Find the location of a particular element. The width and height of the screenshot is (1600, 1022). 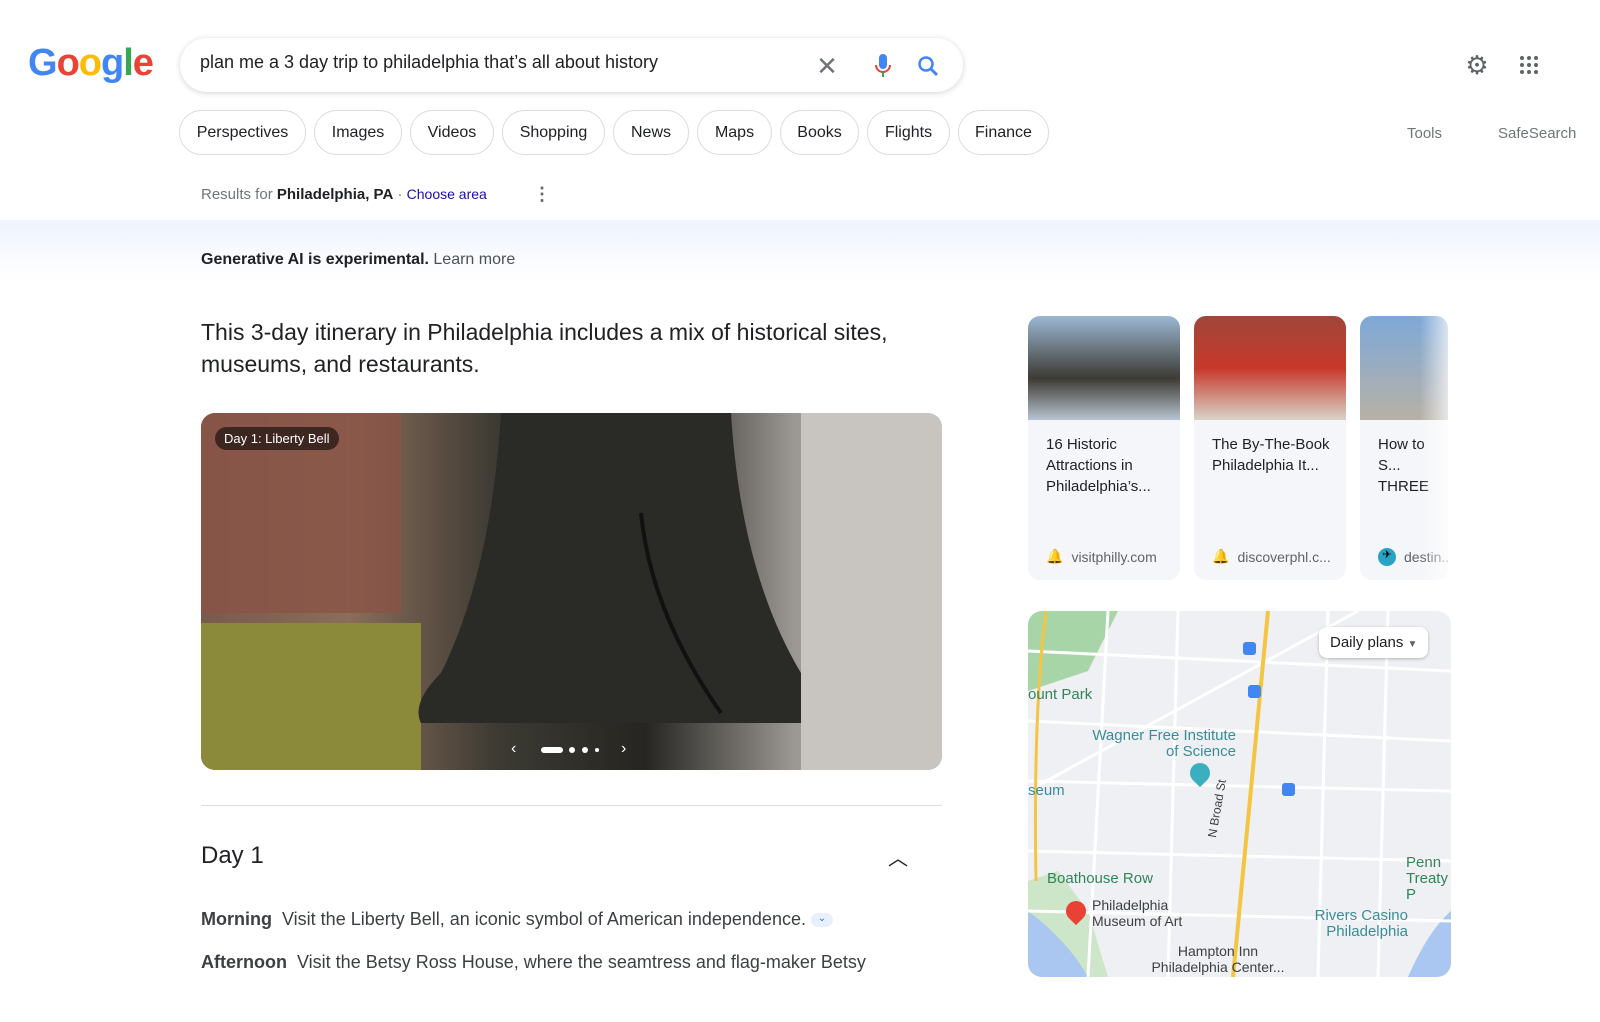

search-input is located at coordinates (495, 62).